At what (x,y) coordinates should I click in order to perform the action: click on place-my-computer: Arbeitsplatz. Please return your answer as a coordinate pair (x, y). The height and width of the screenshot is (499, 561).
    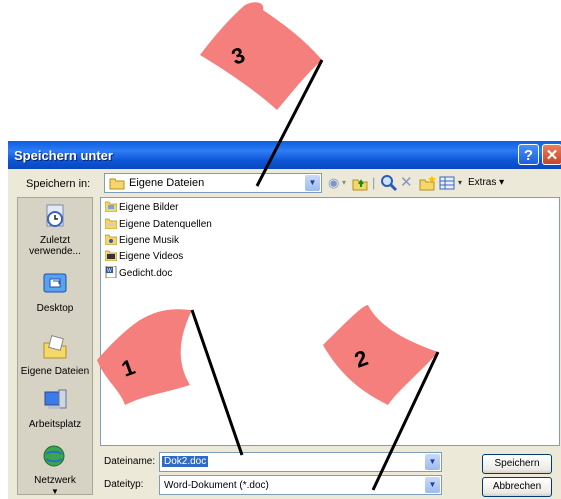
    Looking at the image, I should click on (55, 408).